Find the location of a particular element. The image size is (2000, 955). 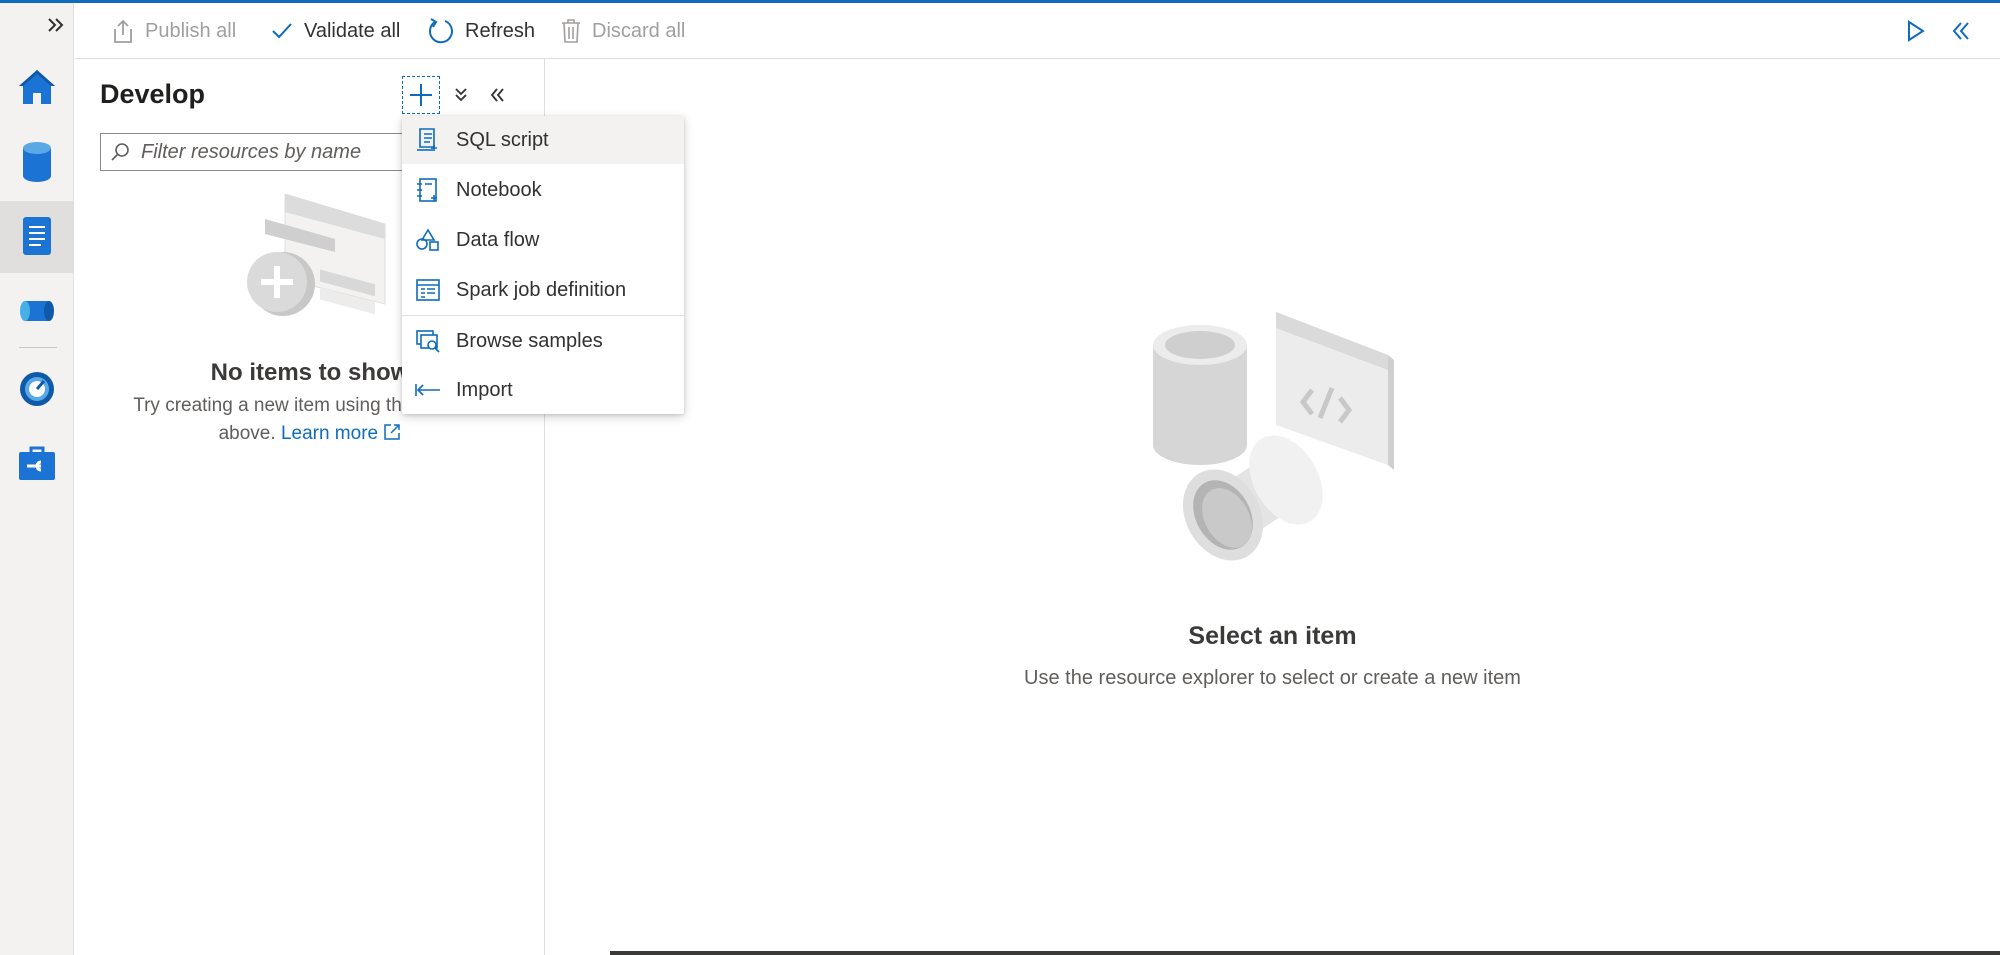

validate-all-label: Validate all is located at coordinates (352, 30).